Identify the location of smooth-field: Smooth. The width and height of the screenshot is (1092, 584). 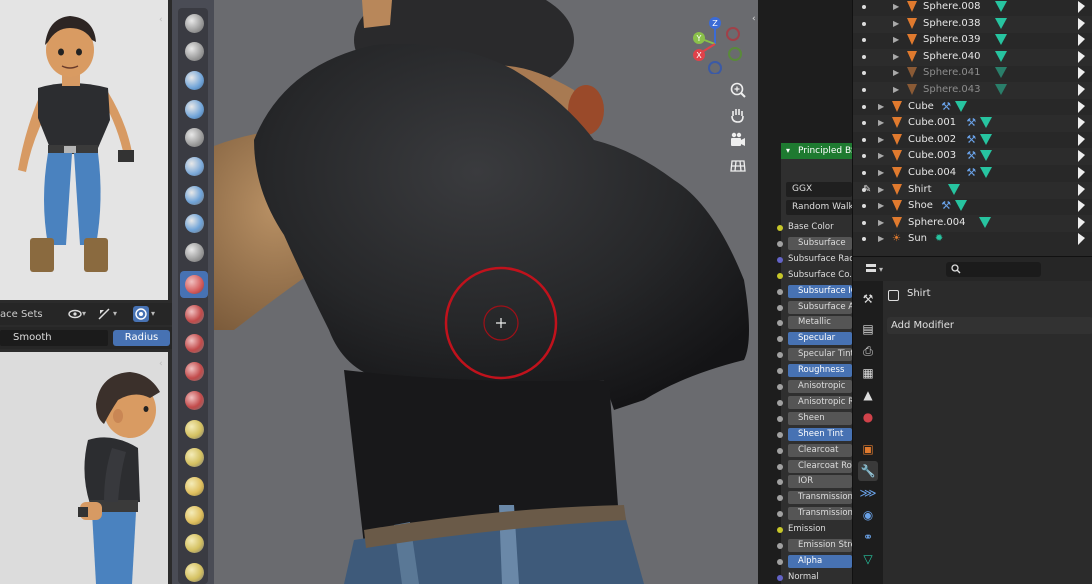
(54, 338).